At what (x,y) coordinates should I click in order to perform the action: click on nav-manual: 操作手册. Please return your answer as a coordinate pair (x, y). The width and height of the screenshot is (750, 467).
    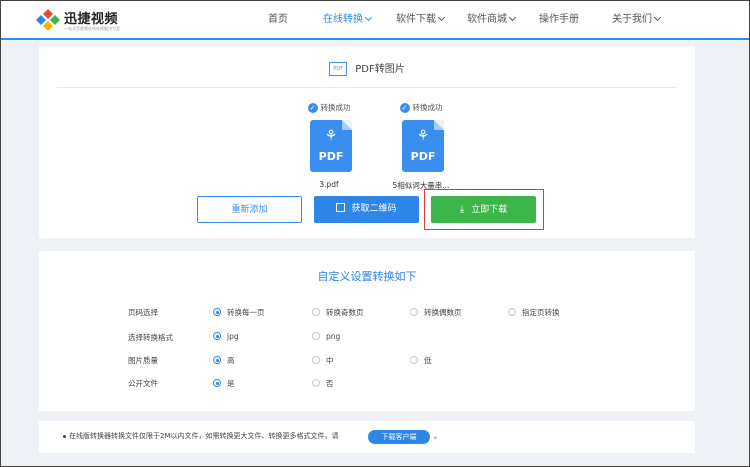
    Looking at the image, I should click on (559, 20).